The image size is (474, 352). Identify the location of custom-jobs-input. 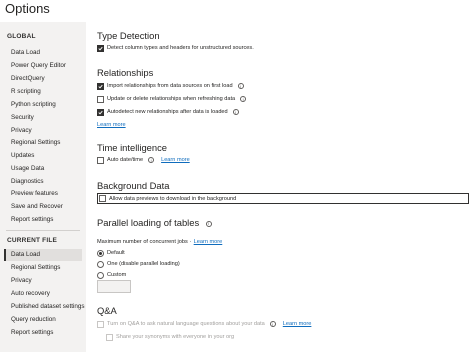
(114, 286).